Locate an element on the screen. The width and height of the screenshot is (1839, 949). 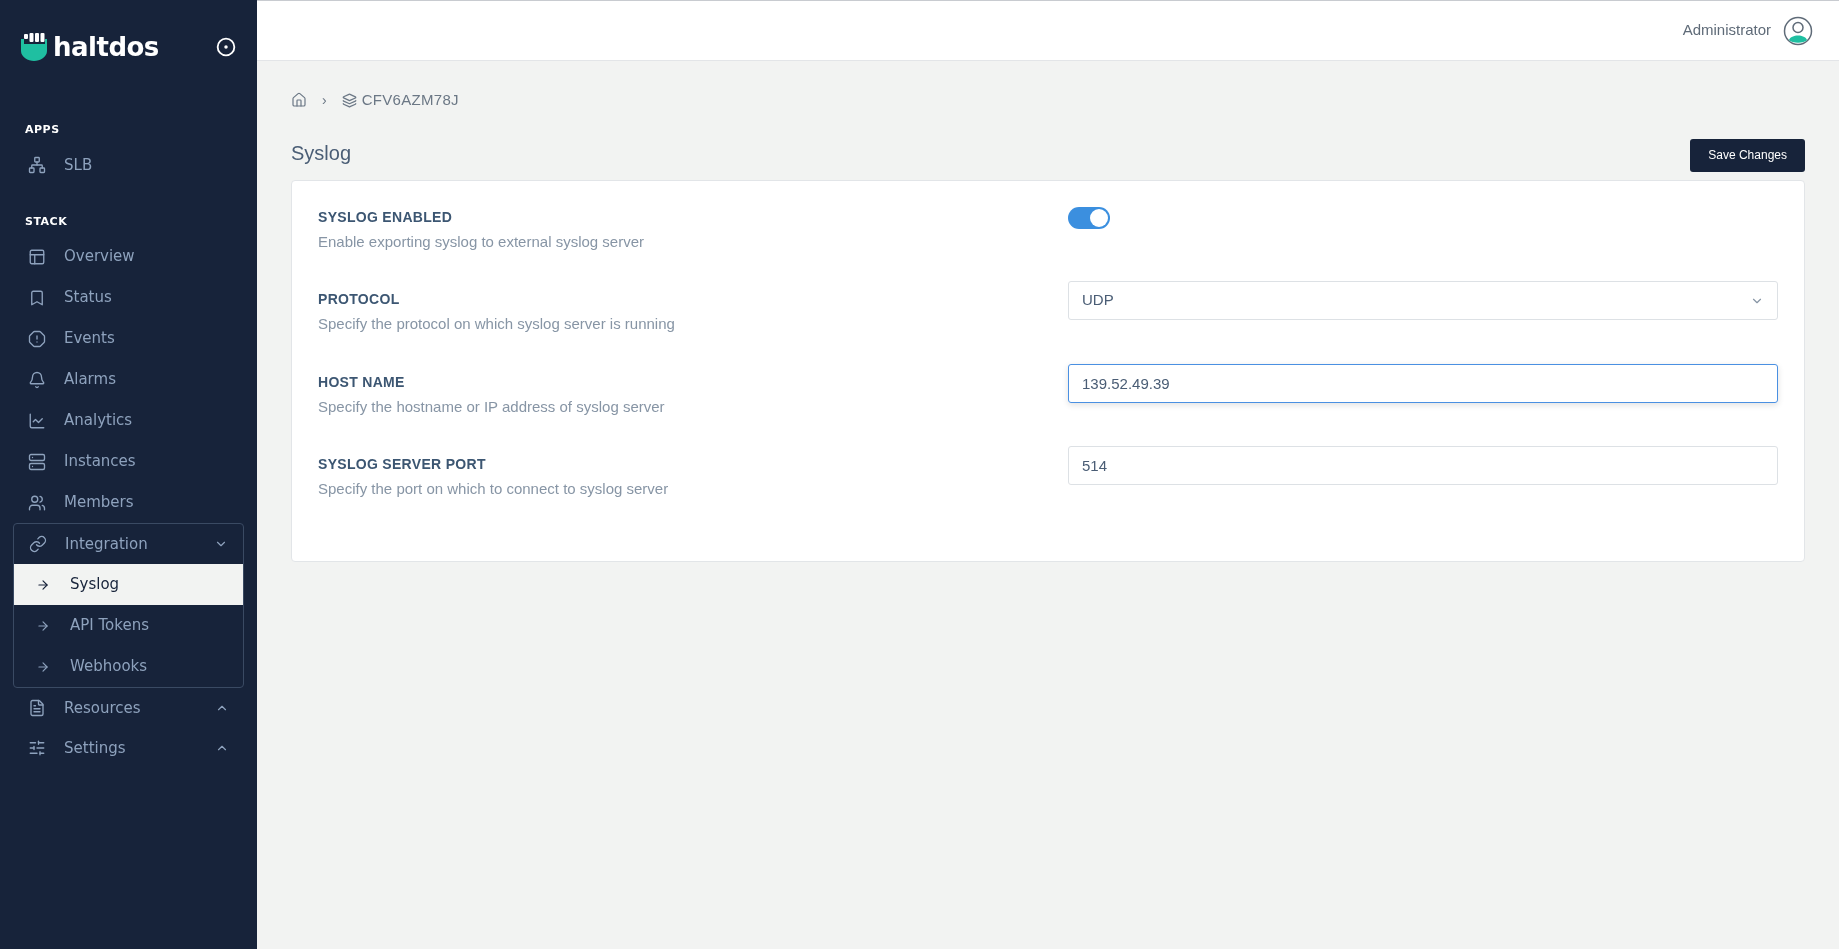
section-heading: STACK is located at coordinates (46, 221).